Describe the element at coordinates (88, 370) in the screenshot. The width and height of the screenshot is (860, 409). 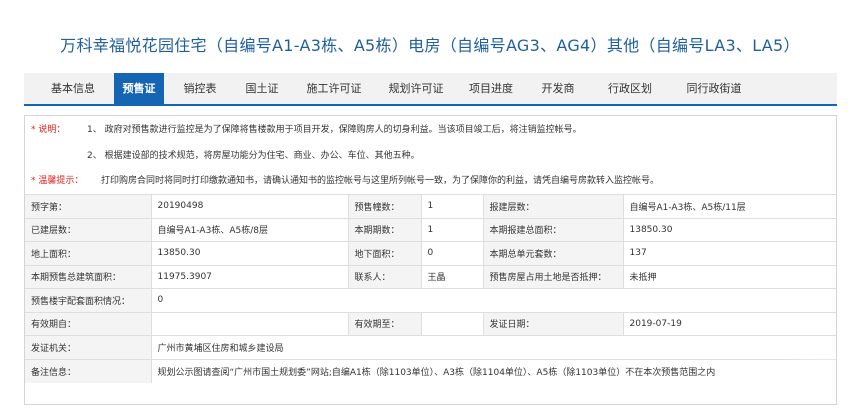
I see `field-label: 备注信息：` at that location.